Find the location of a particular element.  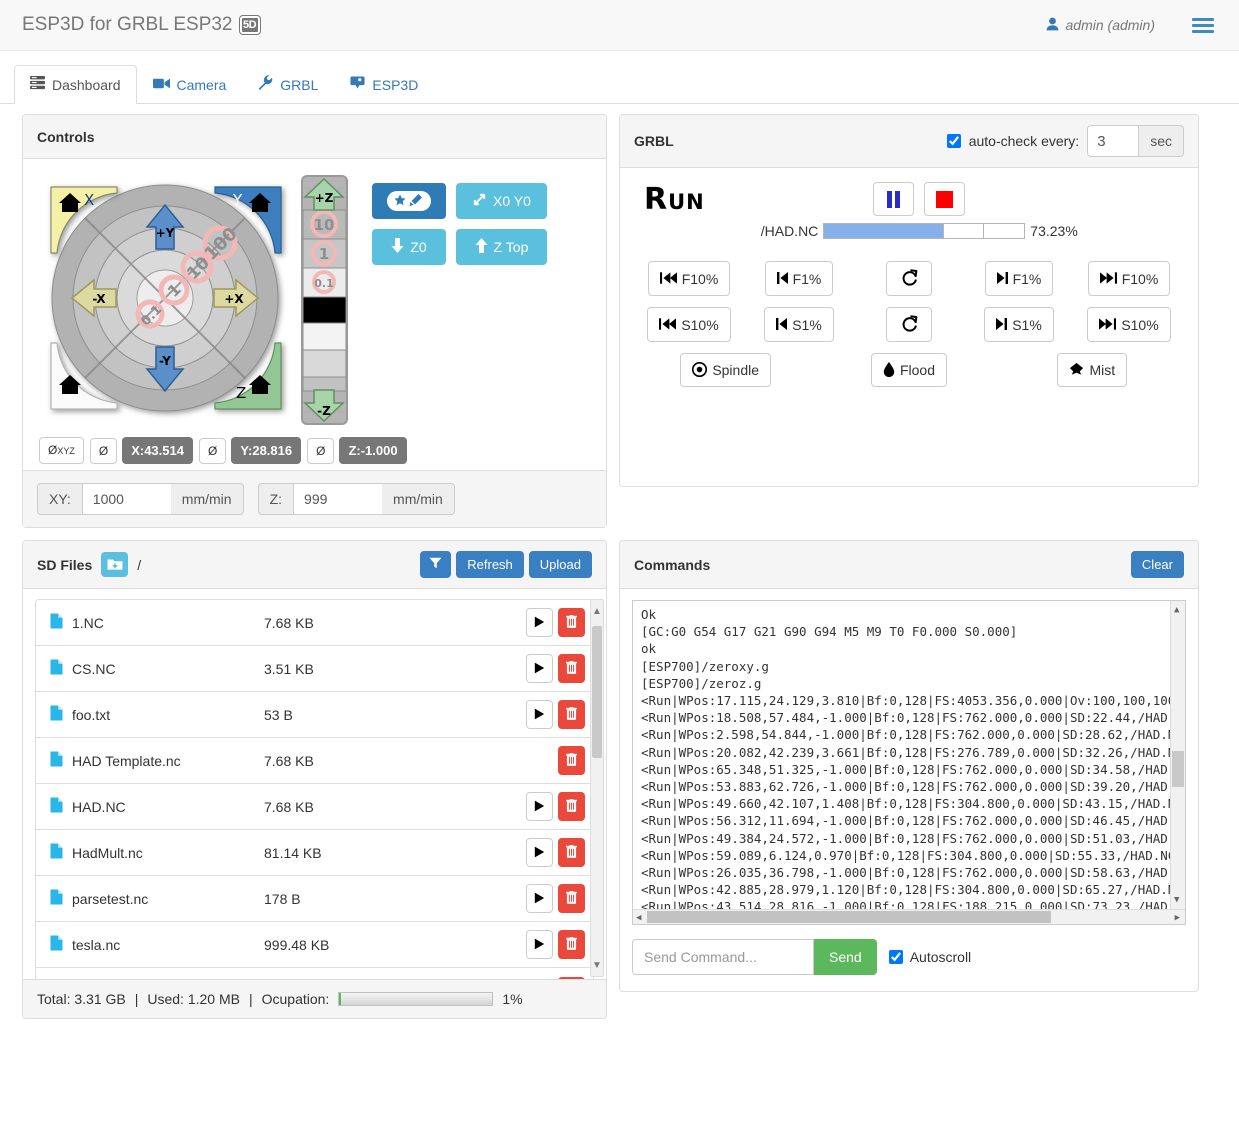

spindle-plus-1-button: S1% is located at coordinates (1019, 324).